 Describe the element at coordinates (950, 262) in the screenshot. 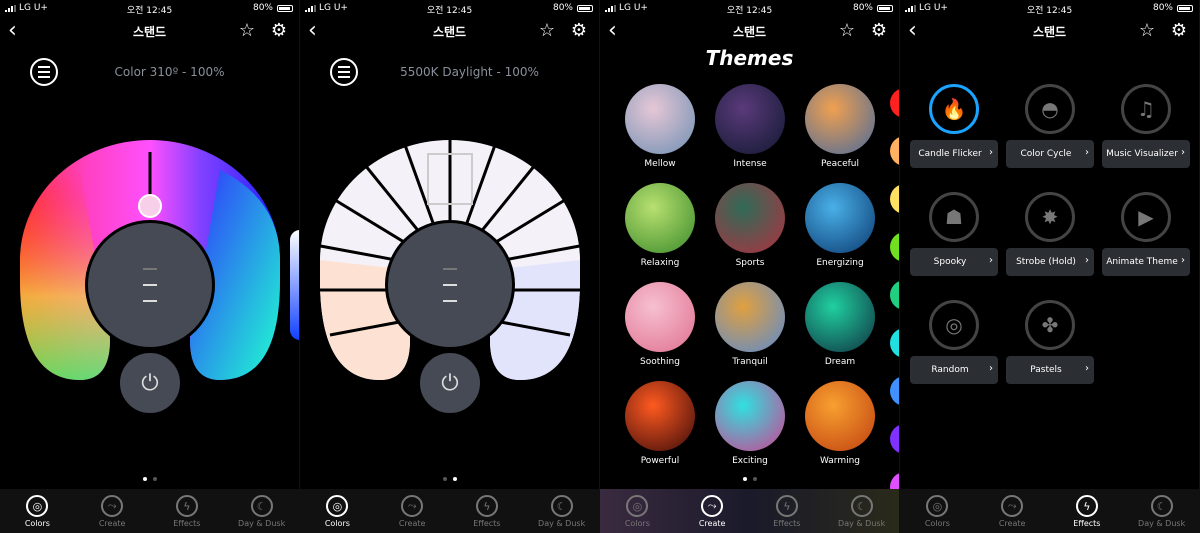

I see `effect-label: Spooky` at that location.